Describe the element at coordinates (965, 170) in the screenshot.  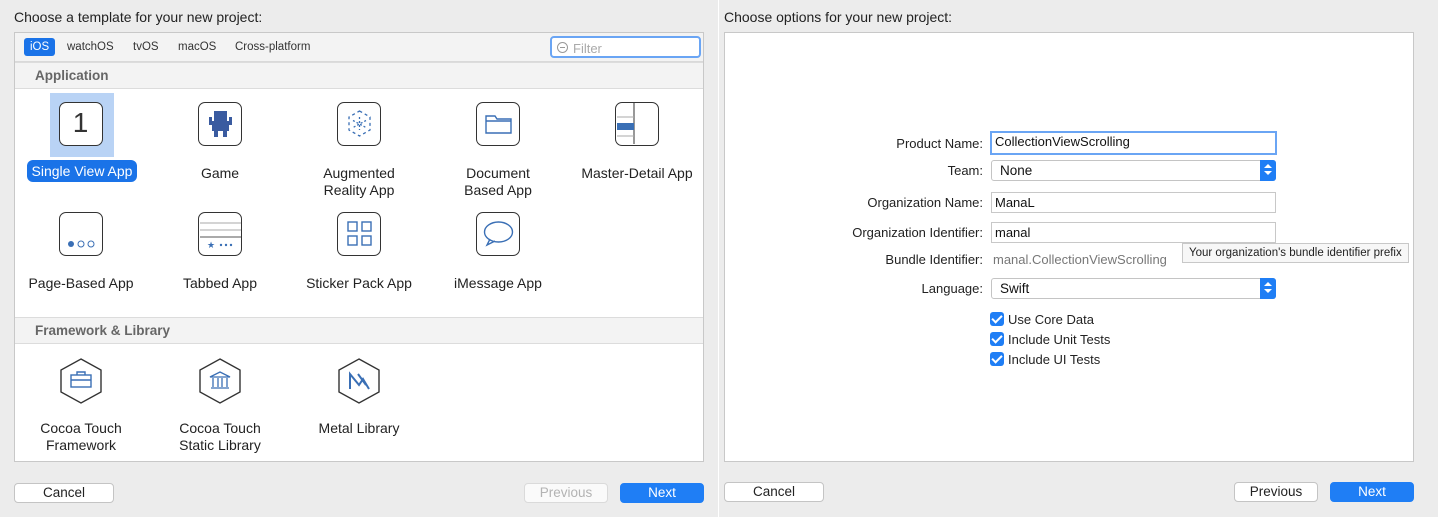
I see `team-label: Team:` at that location.